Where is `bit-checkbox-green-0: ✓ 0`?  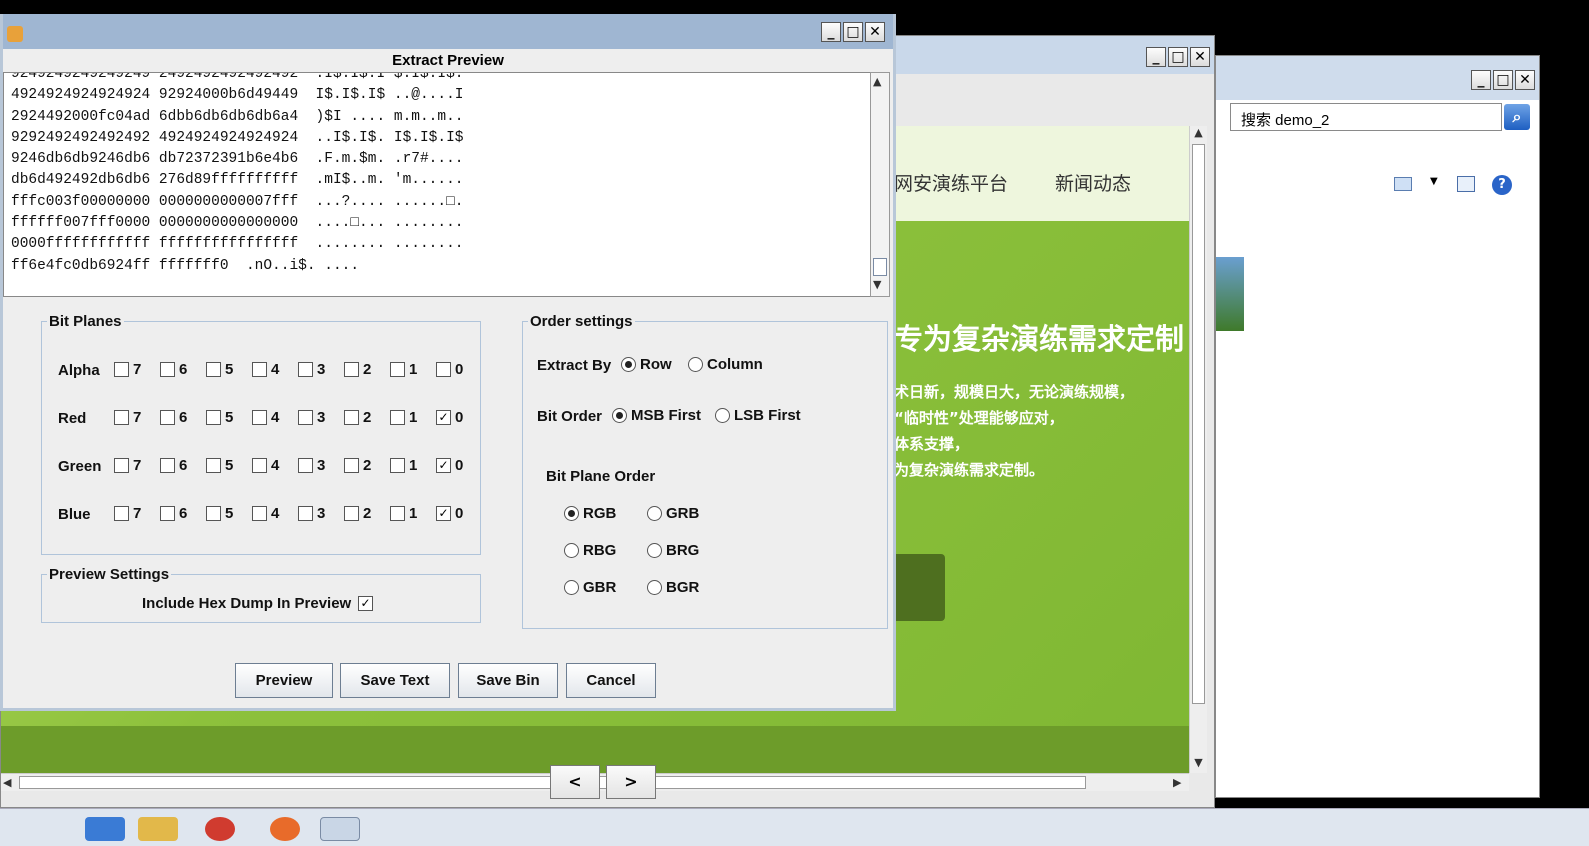 bit-checkbox-green-0: ✓ 0 is located at coordinates (459, 466).